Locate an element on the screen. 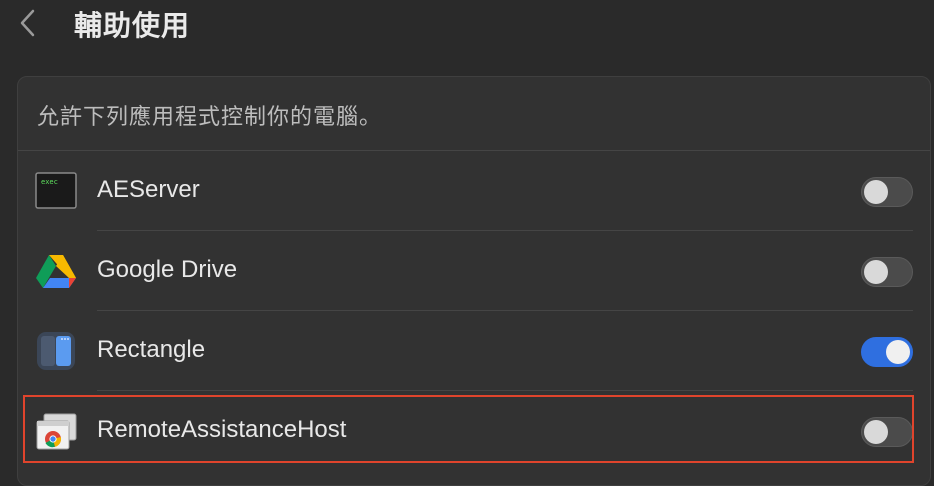 Image resolution: width=934 pixels, height=486 pixels. app-name: AEServer is located at coordinates (148, 189).